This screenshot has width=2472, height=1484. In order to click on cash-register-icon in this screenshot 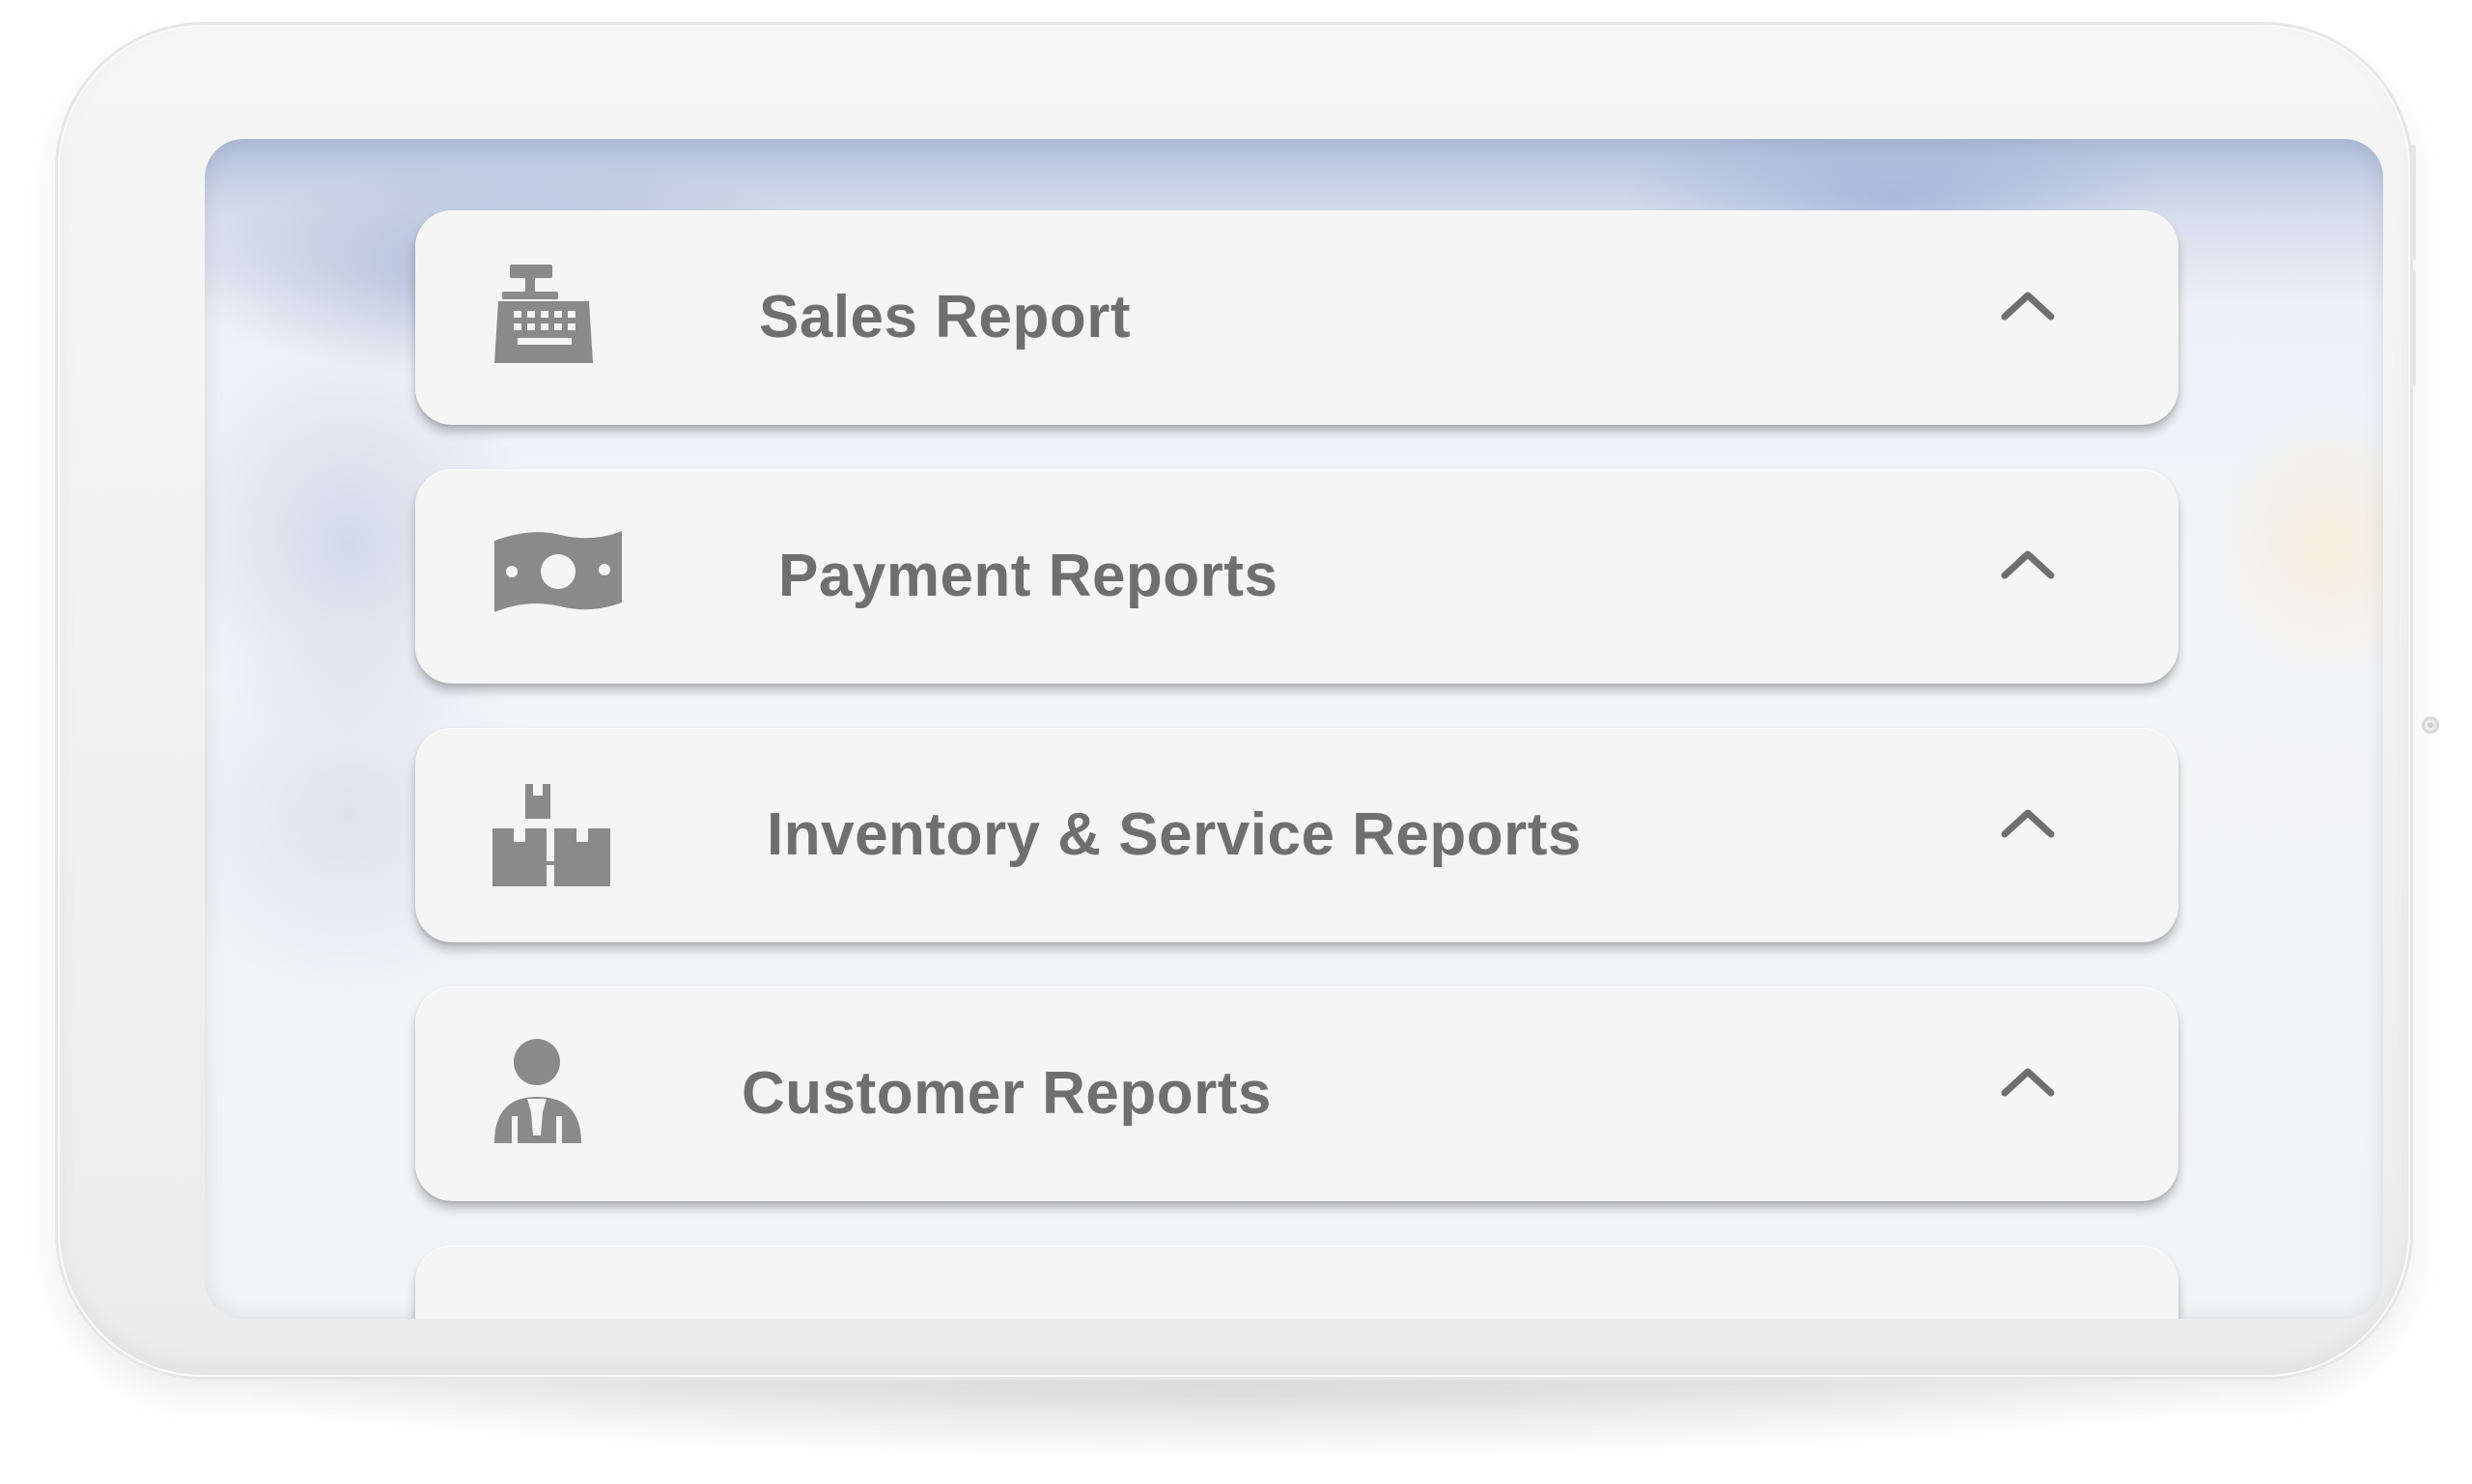, I will do `click(545, 316)`.